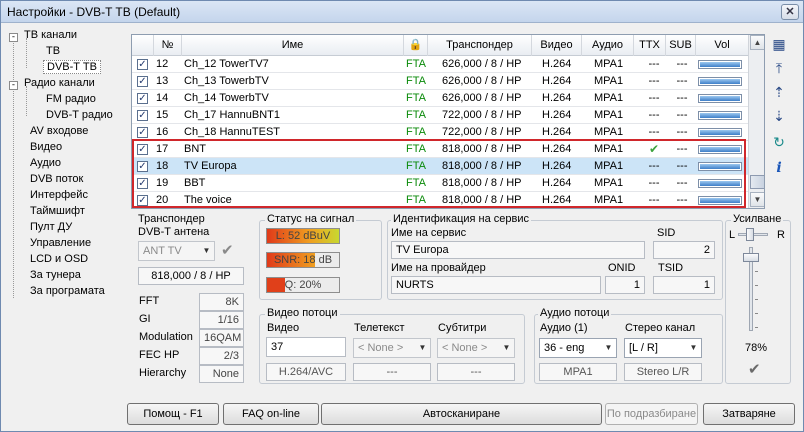 The width and height of the screenshot is (804, 432). Describe the element at coordinates (429, 233) in the screenshot. I see `service-name-label: Име на сервис` at that location.